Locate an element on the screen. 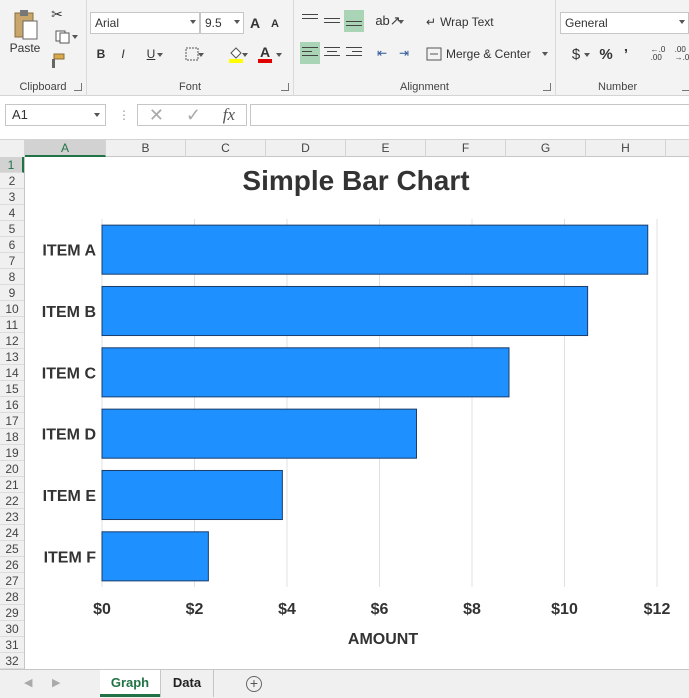 The image size is (689, 698). name-box: A1 is located at coordinates (55, 115).